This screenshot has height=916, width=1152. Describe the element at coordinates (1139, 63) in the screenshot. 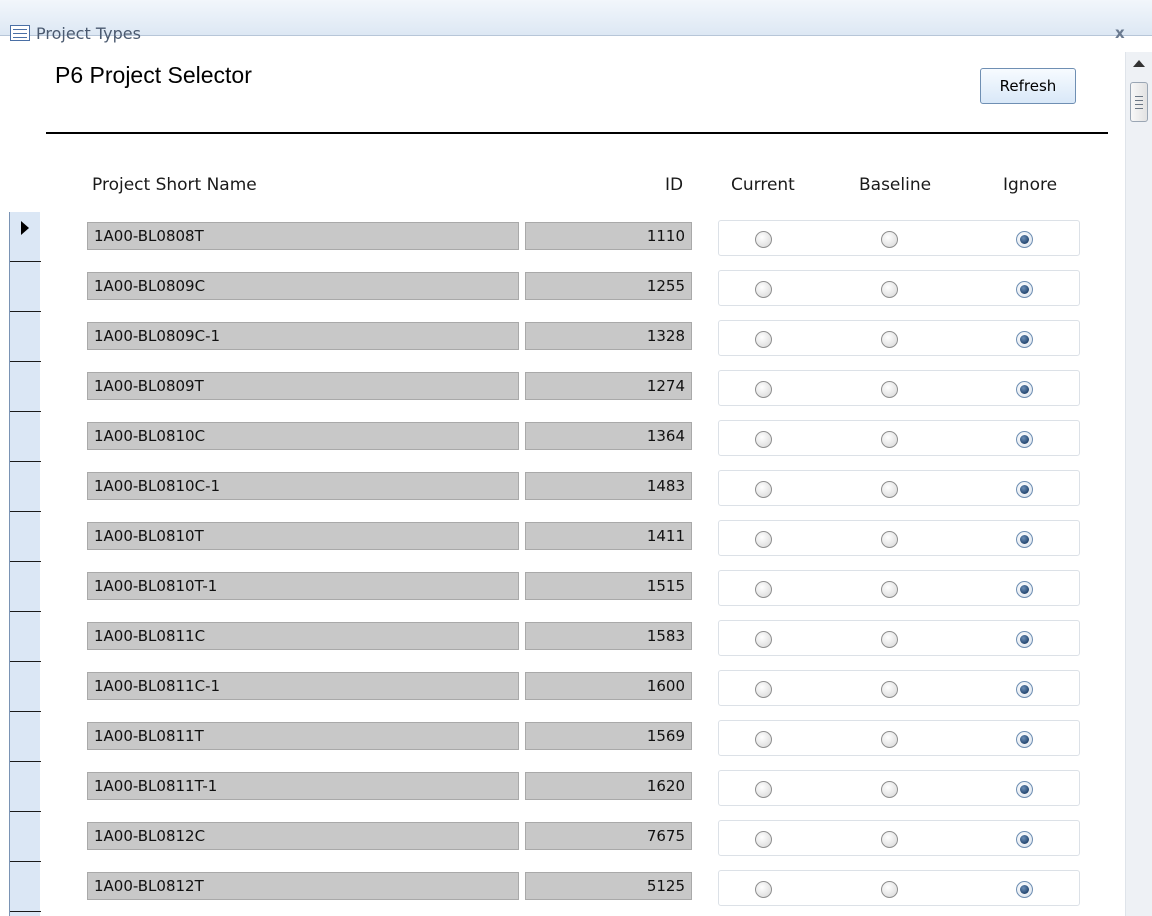

I see `scroll-up-arrow-icon` at that location.